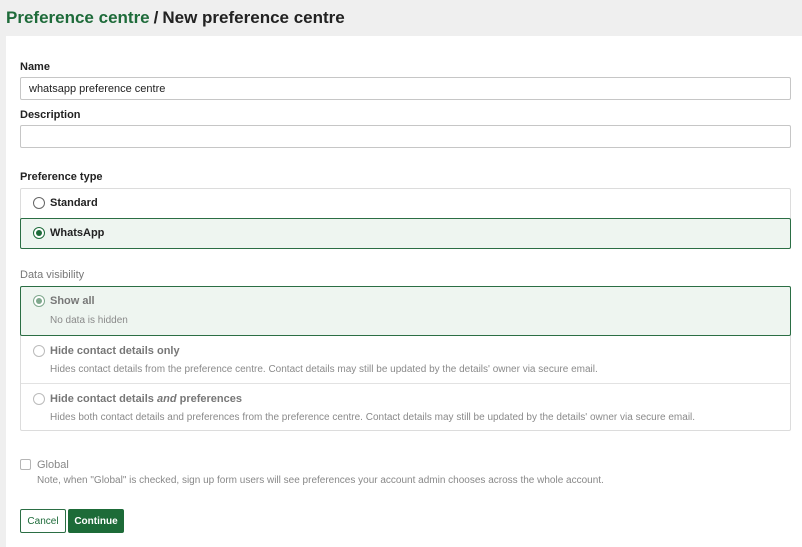 The width and height of the screenshot is (802, 547). What do you see at coordinates (405, 203) in the screenshot?
I see `preference-type-standard: Standard` at bounding box center [405, 203].